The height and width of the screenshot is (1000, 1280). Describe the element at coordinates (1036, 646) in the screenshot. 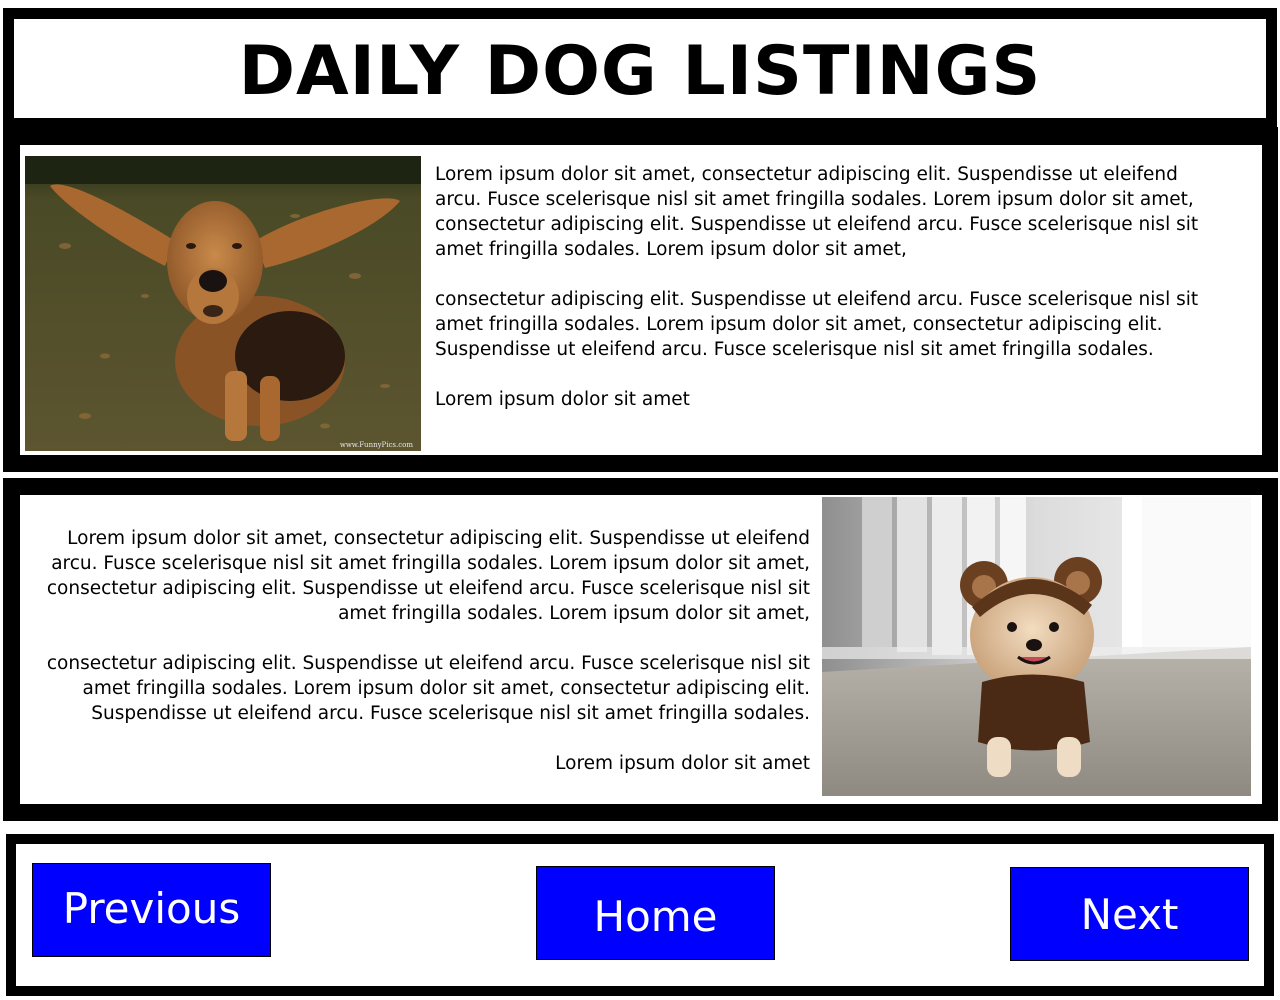

I see `pomeranian-photo` at that location.